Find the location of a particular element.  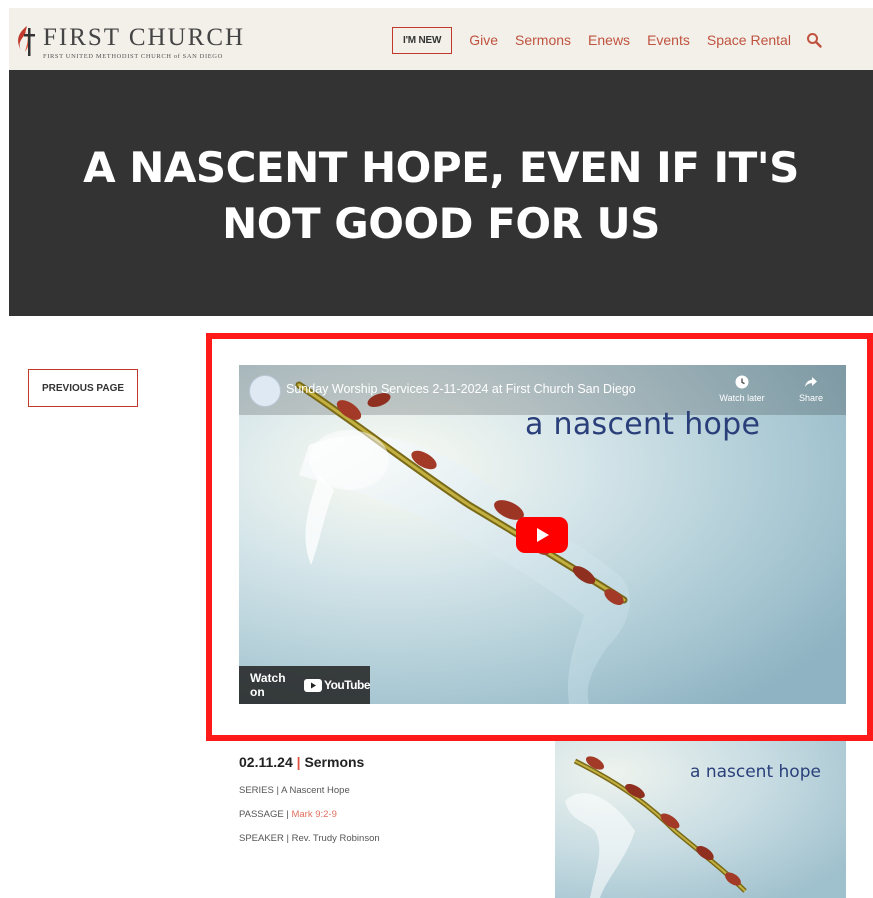

youtube-logo: YouTube is located at coordinates (337, 685).